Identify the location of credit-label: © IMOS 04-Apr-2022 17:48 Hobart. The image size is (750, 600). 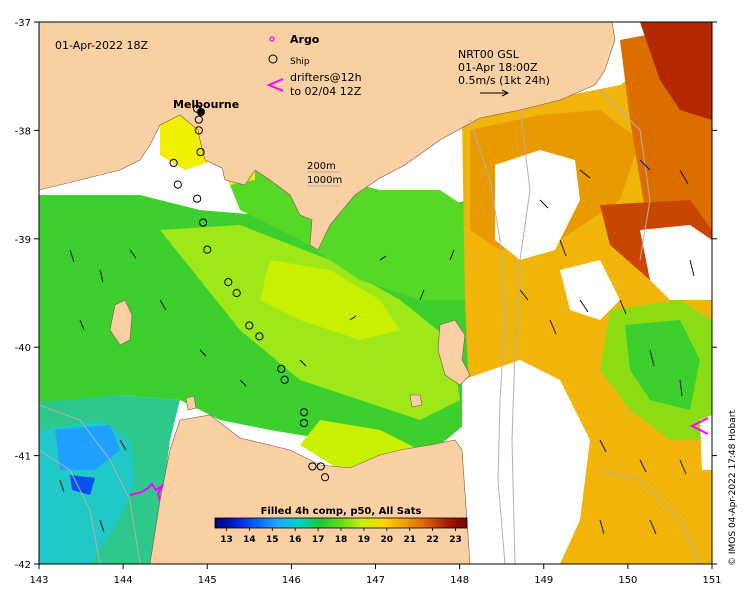
(733, 488).